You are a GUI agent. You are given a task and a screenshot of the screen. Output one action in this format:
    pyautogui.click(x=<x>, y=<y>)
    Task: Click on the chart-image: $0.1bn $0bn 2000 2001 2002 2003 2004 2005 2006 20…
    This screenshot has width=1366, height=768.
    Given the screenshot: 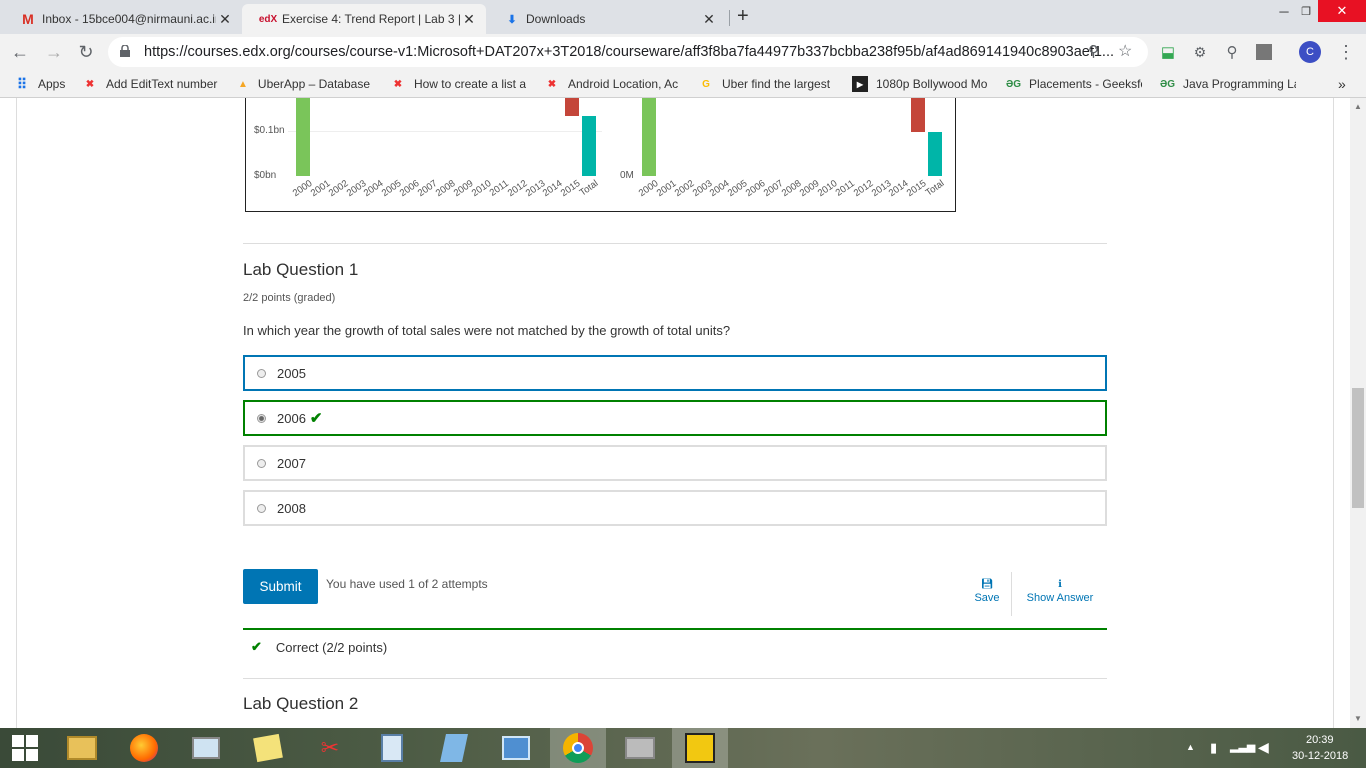 What is the action you would take?
    pyautogui.click(x=600, y=155)
    